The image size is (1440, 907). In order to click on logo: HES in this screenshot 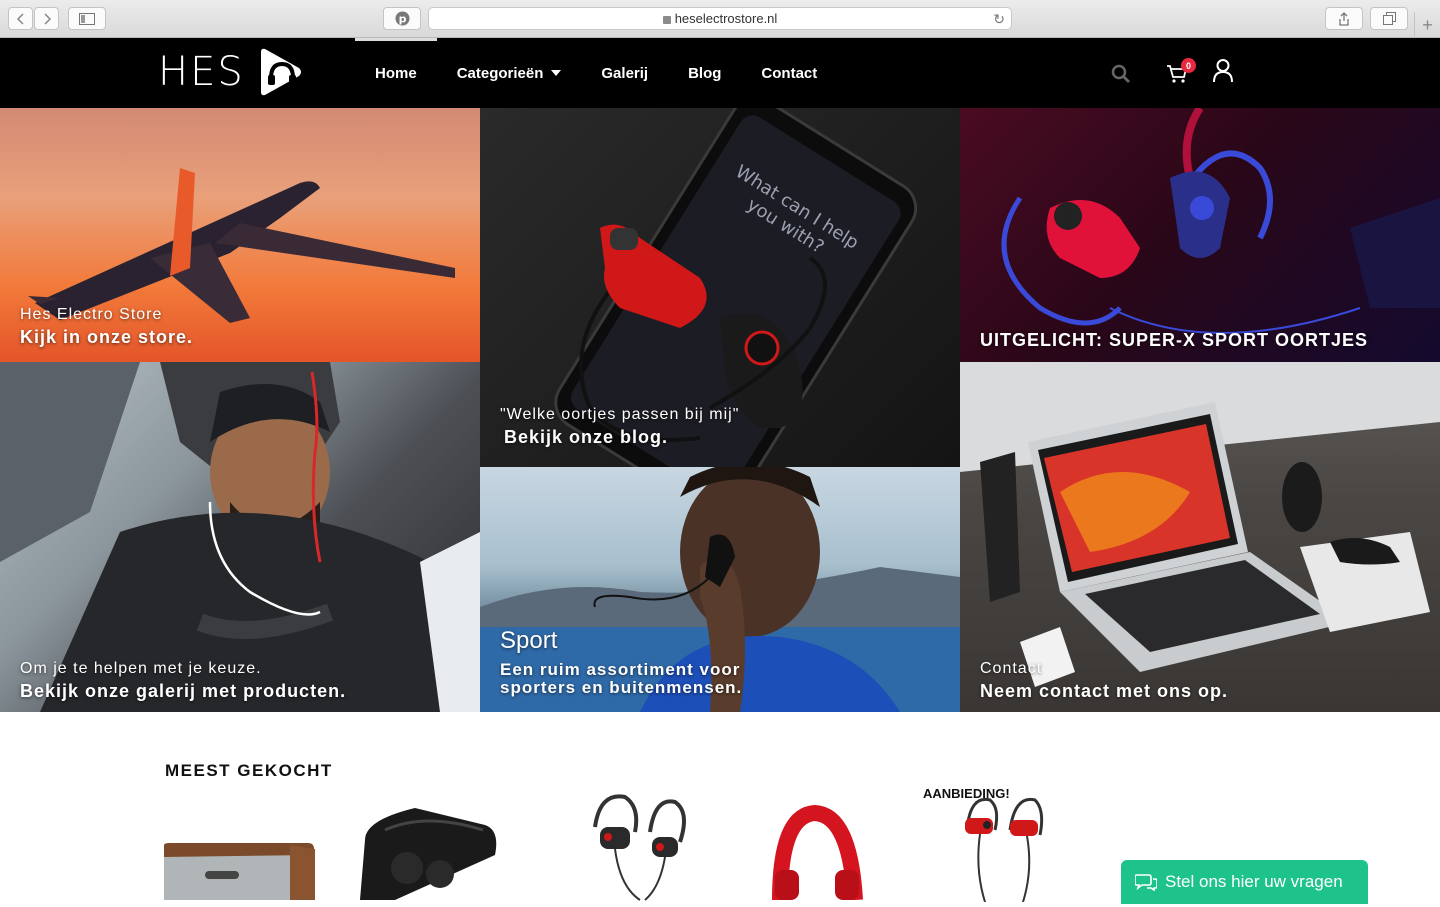, I will do `click(230, 72)`.